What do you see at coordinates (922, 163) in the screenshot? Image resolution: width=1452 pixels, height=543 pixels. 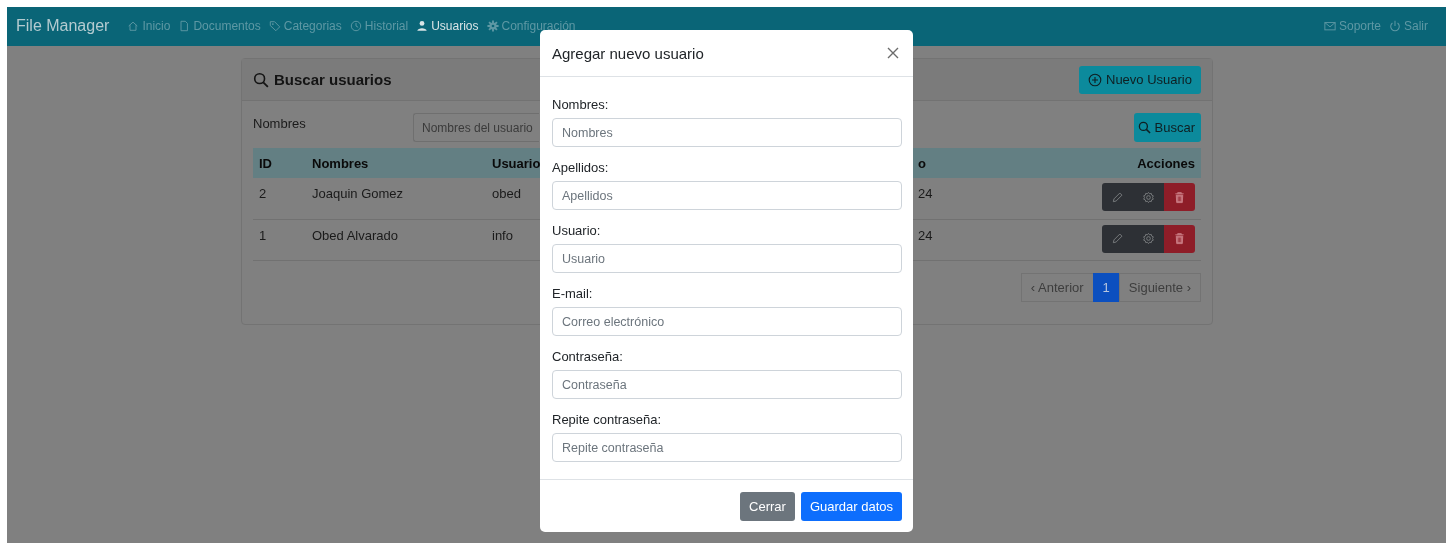 I see `column-header: o` at bounding box center [922, 163].